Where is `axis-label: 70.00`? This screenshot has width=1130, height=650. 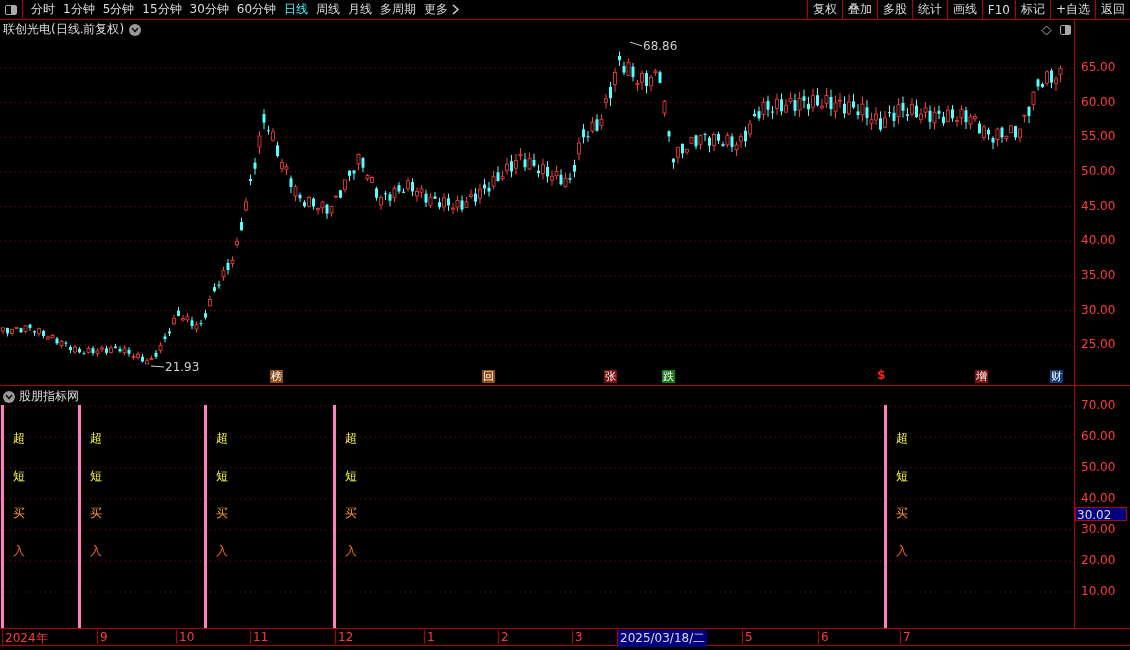
axis-label: 70.00 is located at coordinates (1098, 405).